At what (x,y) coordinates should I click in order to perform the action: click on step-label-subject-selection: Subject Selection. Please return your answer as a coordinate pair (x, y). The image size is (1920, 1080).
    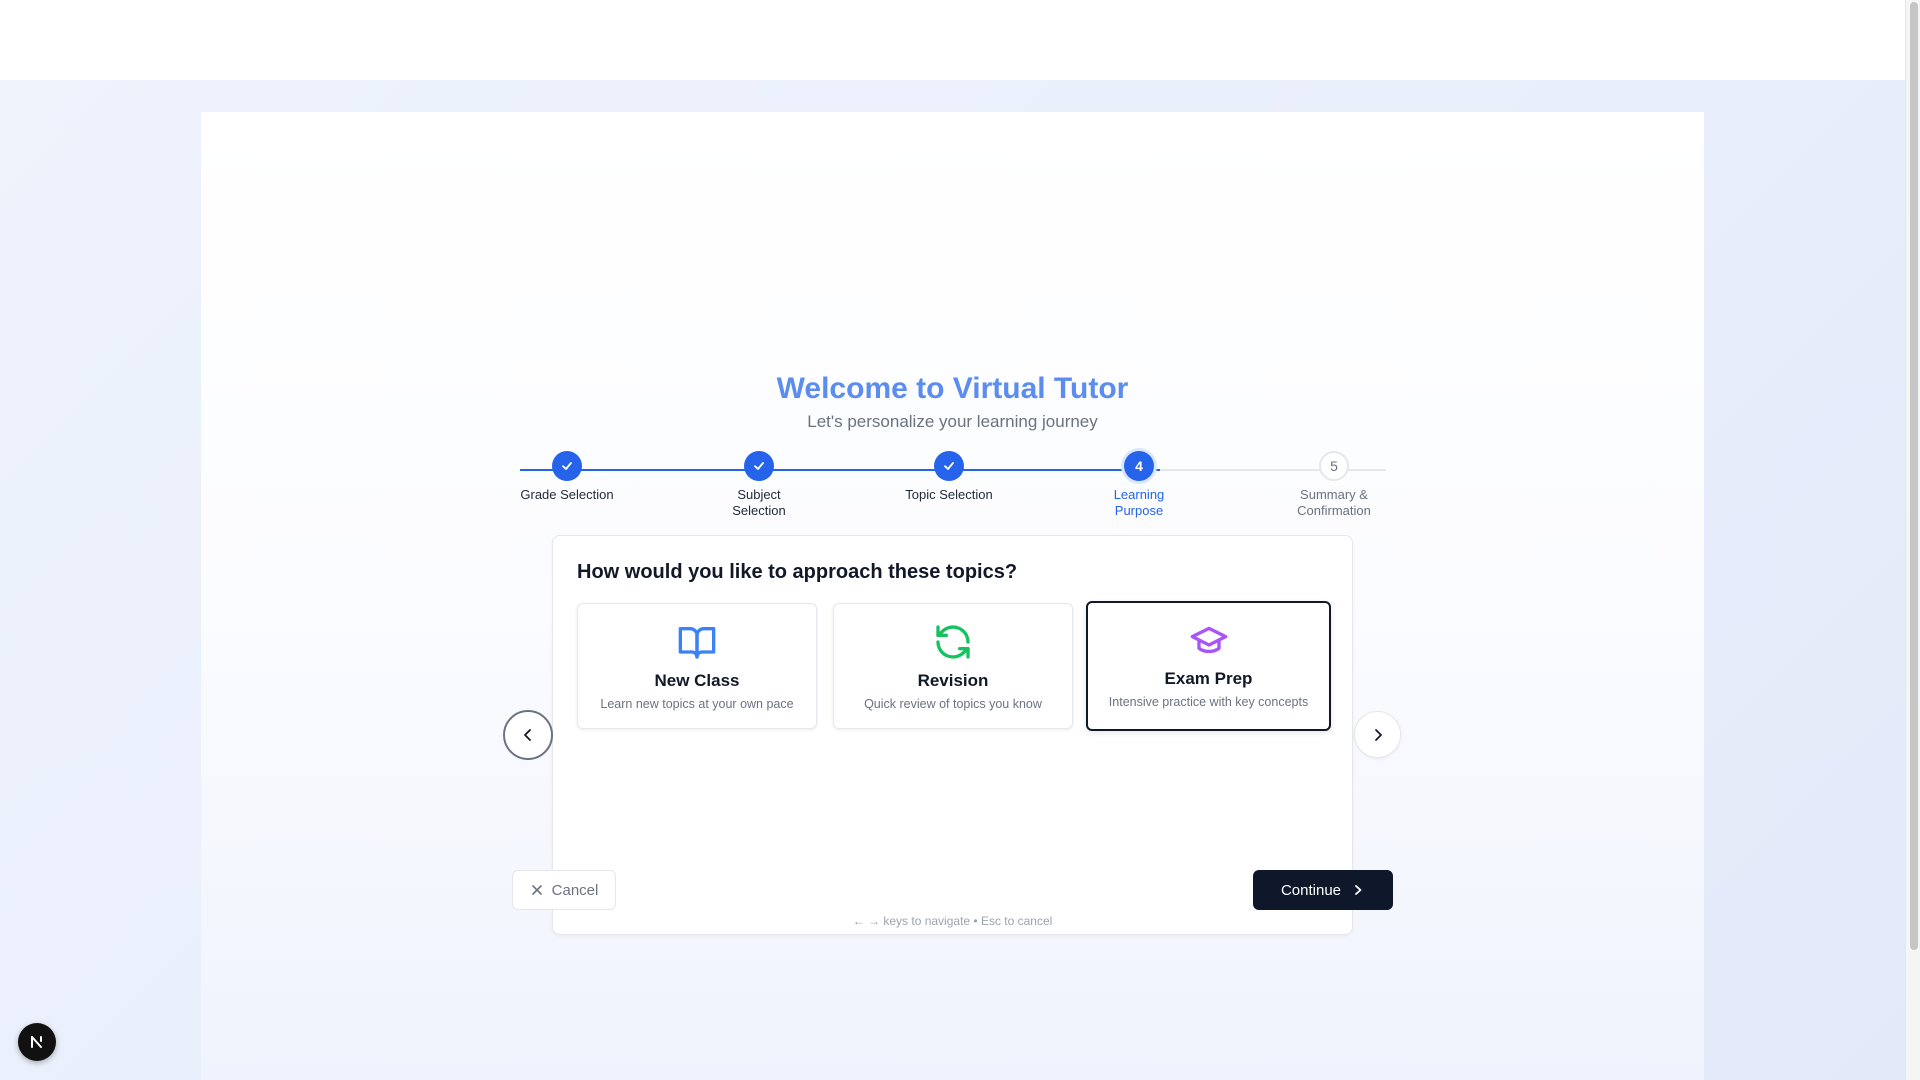
    Looking at the image, I should click on (759, 503).